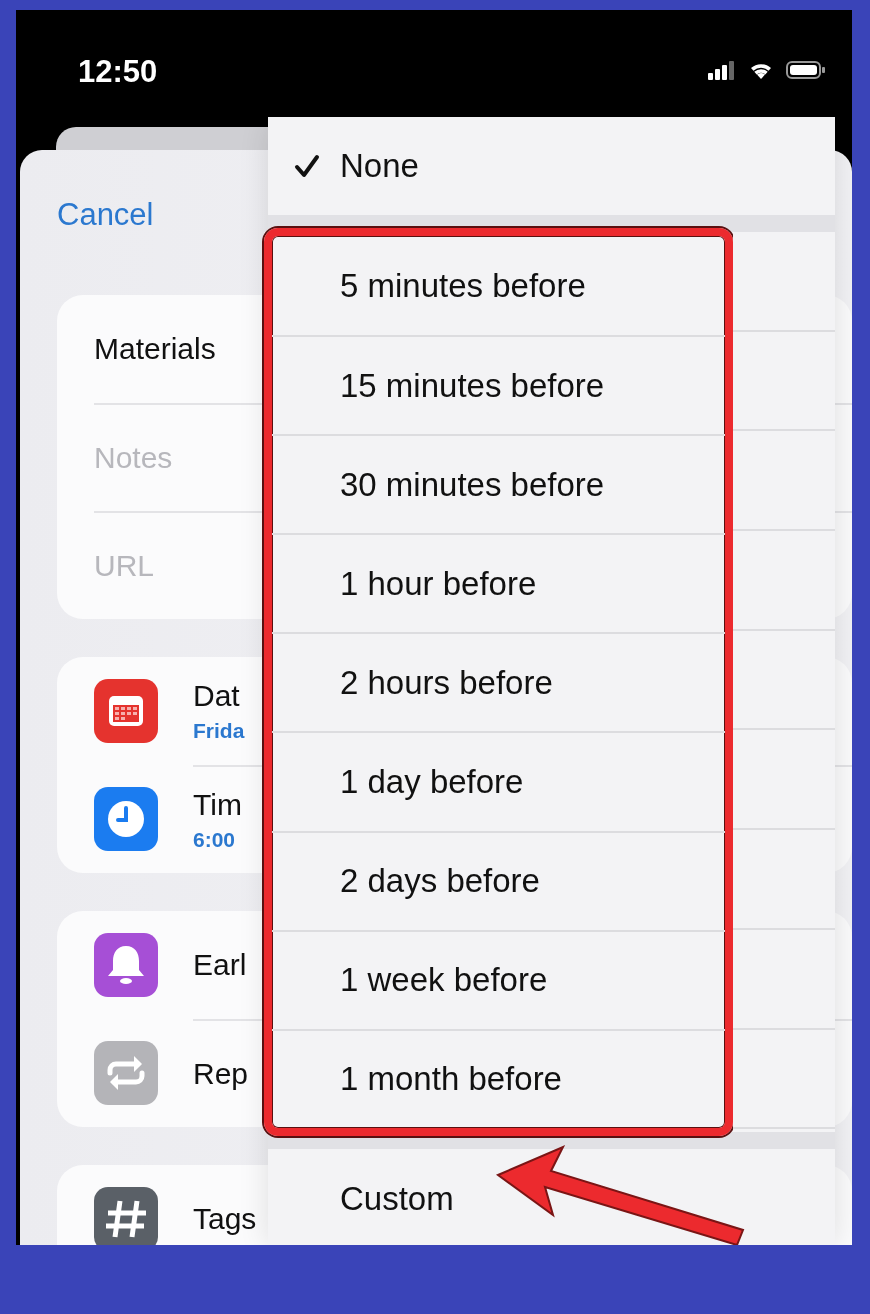 The image size is (870, 1314). I want to click on option-value: Frida, so click(219, 731).